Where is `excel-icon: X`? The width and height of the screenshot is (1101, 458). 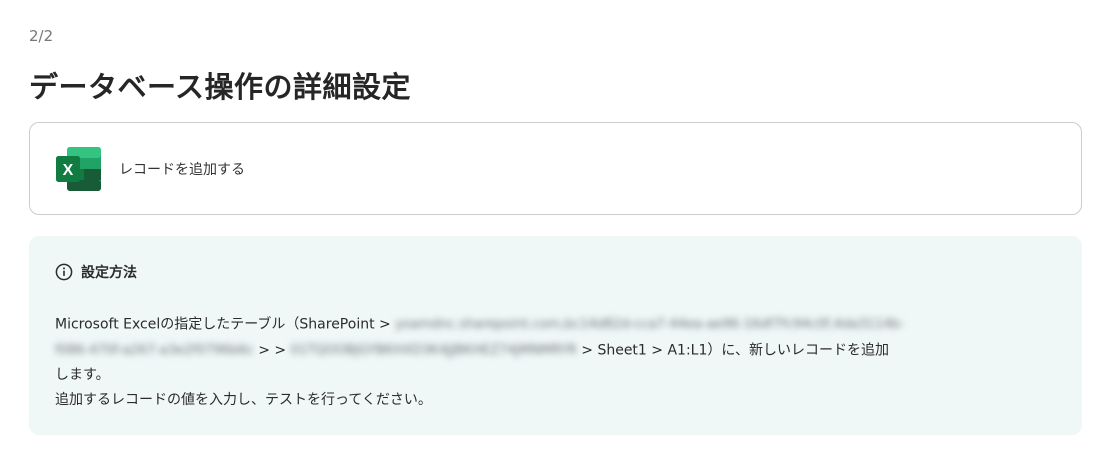 excel-icon: X is located at coordinates (78, 168).